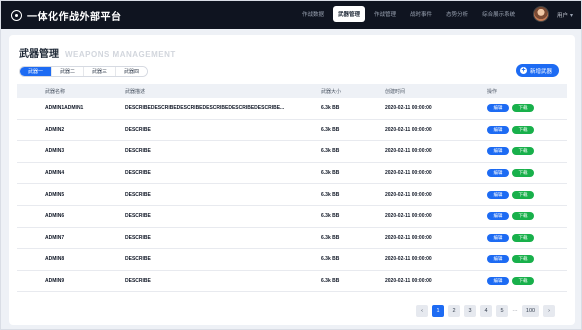 The width and height of the screenshot is (582, 330). I want to click on pagination-ellipsis: ···, so click(515, 311).